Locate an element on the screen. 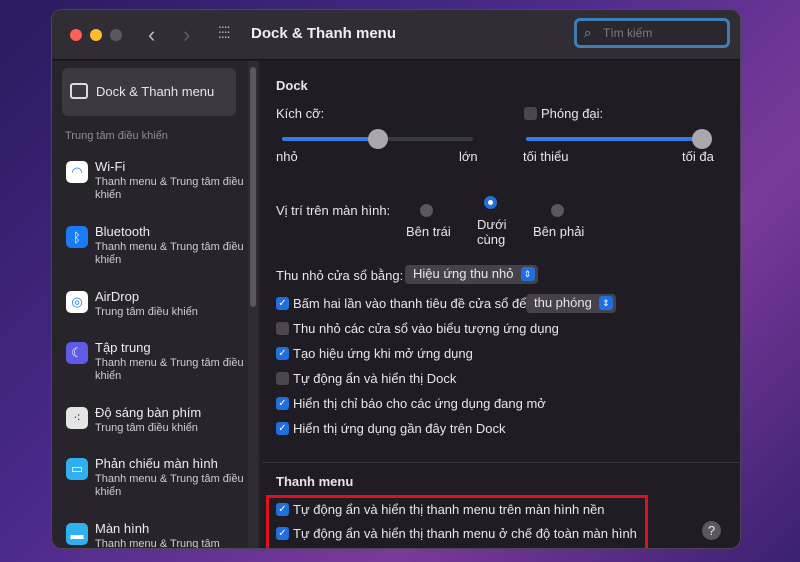  back-icon: ‹ is located at coordinates (151, 35).